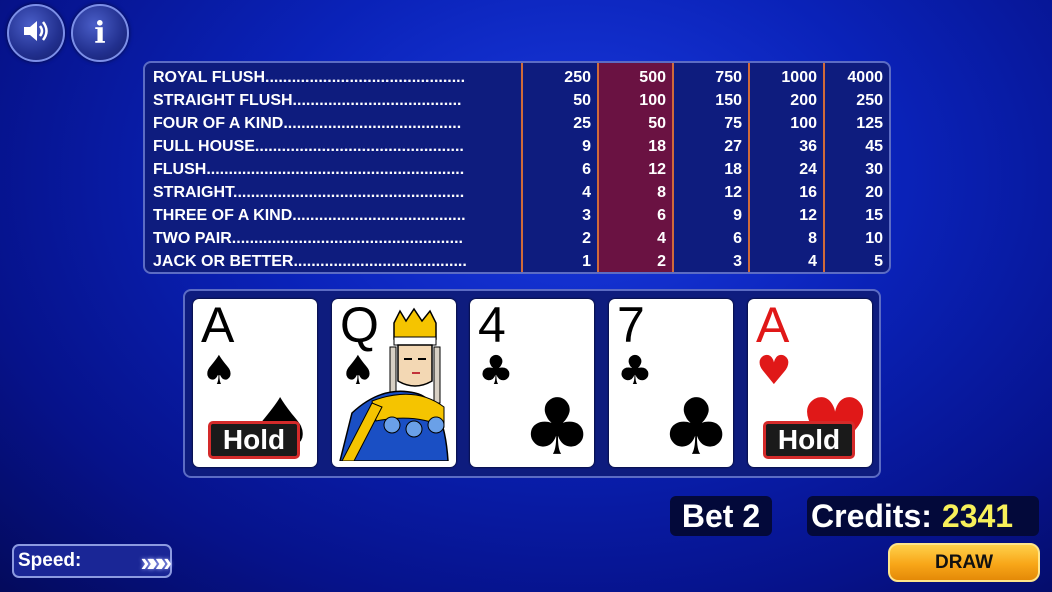 The height and width of the screenshot is (592, 1052). I want to click on playing-card: Q ♠, so click(394, 383).